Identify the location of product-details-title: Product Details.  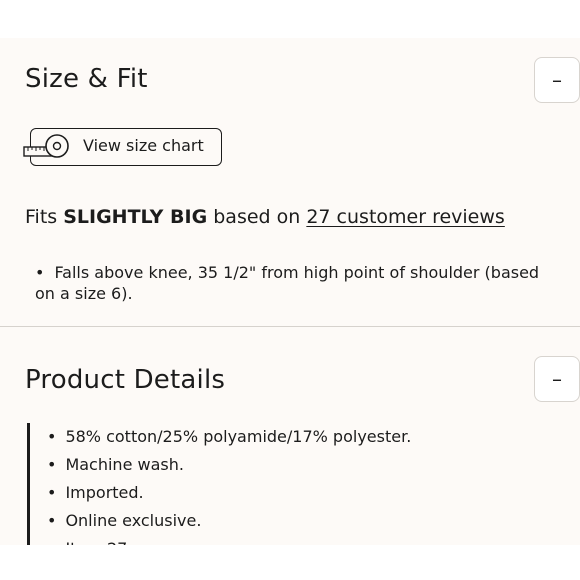
(125, 380).